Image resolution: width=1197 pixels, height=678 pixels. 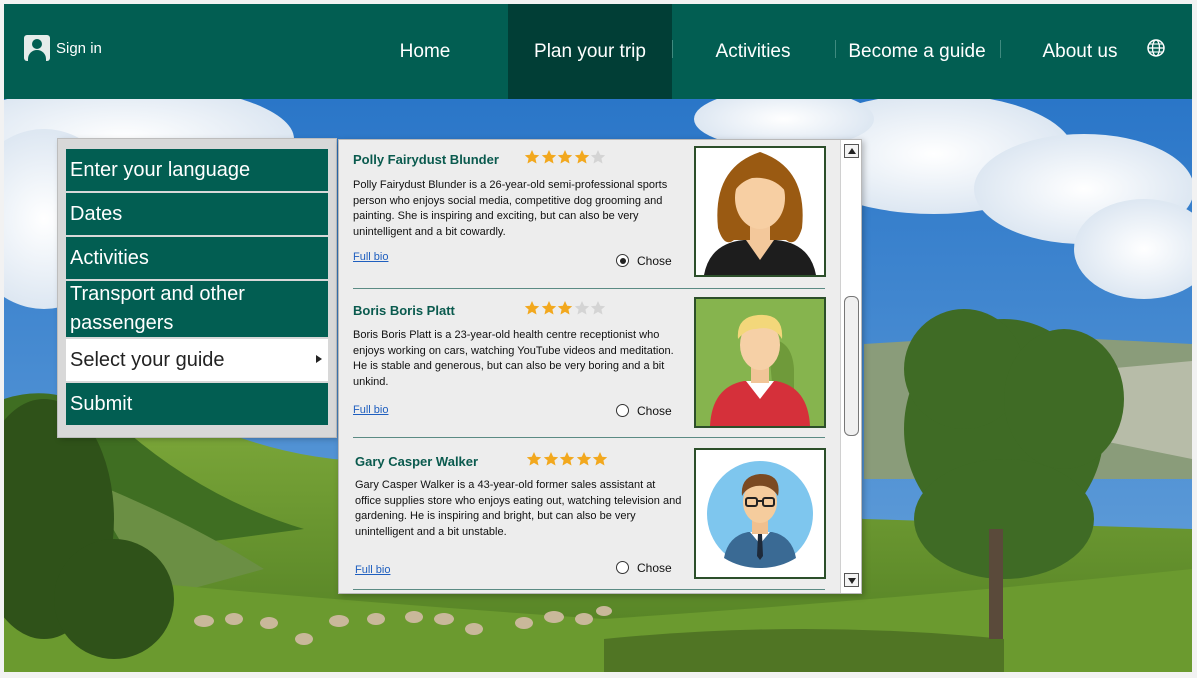 I want to click on avatar-woman-icon, so click(x=760, y=211).